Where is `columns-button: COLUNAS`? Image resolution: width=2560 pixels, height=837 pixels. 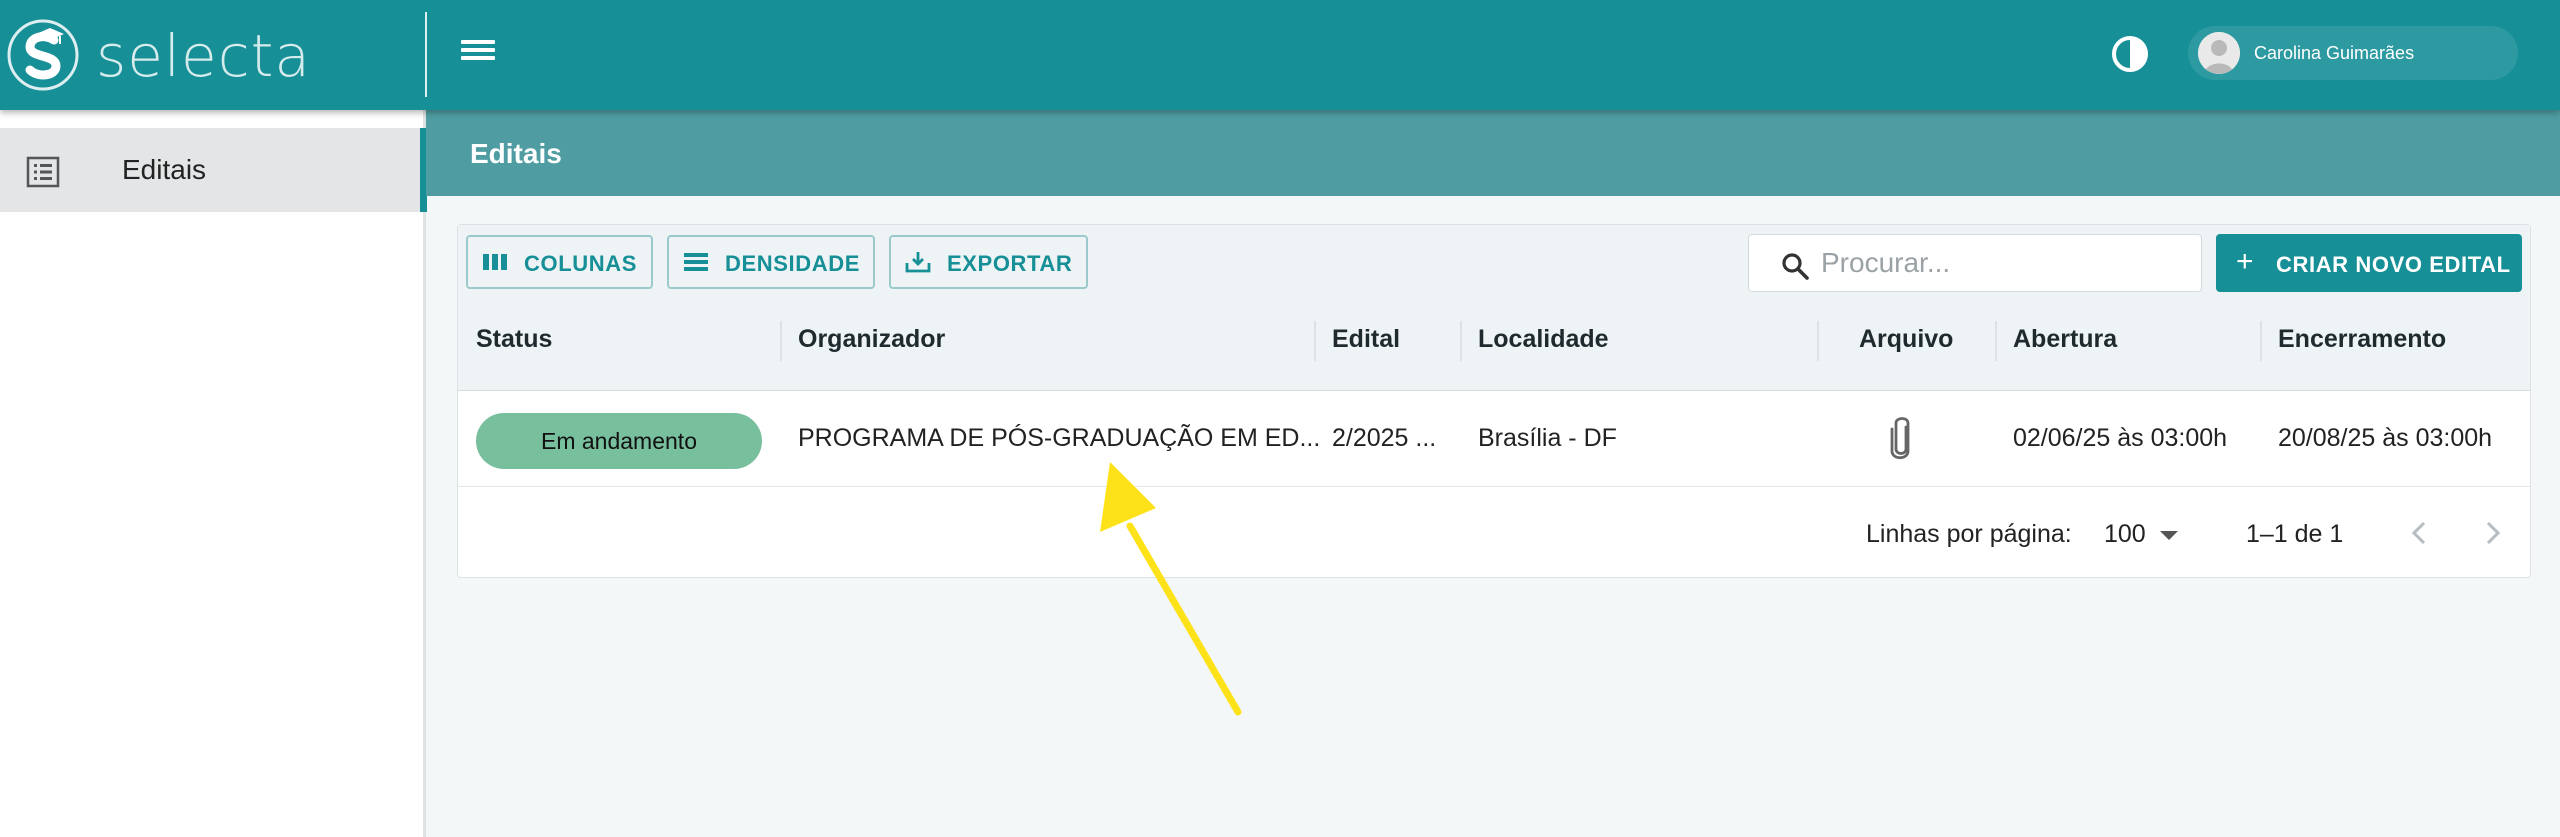 columns-button: COLUNAS is located at coordinates (559, 262).